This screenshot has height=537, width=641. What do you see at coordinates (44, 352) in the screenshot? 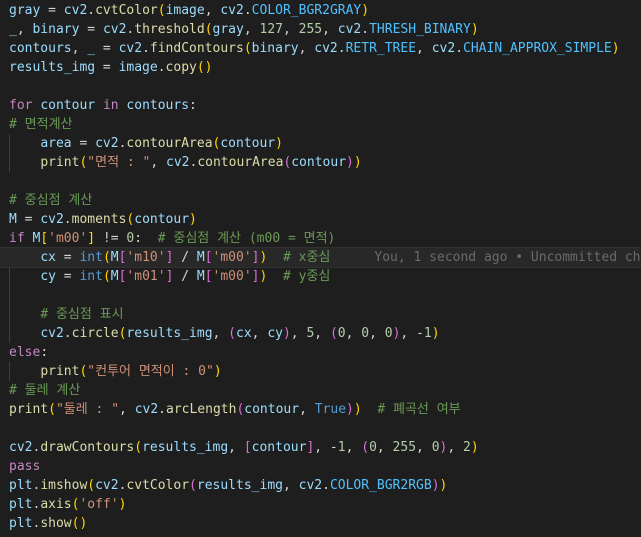
I see `code-token: :` at bounding box center [44, 352].